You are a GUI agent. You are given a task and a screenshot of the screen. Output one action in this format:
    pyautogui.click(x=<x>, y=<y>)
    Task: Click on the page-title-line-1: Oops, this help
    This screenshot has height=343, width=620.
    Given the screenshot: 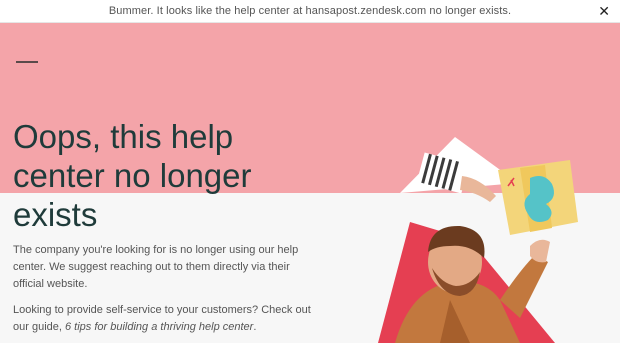 What is the action you would take?
    pyautogui.click(x=123, y=136)
    